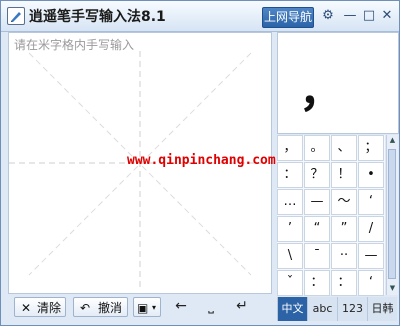 This screenshot has width=400, height=326. Describe the element at coordinates (392, 140) in the screenshot. I see `scroll-up-icon: ▲` at that location.